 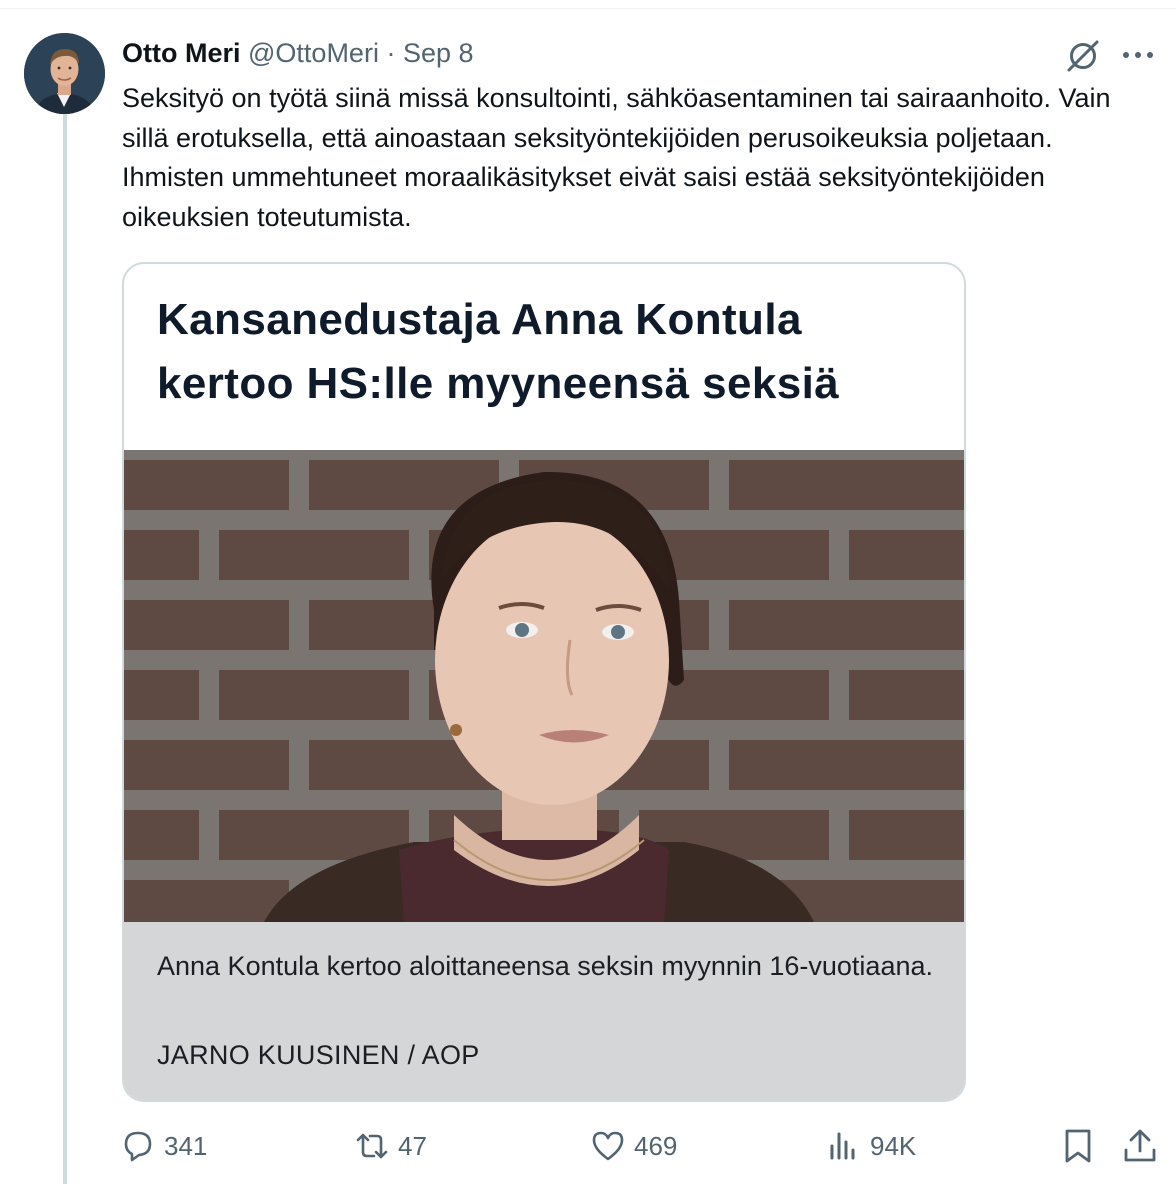 What do you see at coordinates (138, 1146) in the screenshot?
I see `reply-icon` at bounding box center [138, 1146].